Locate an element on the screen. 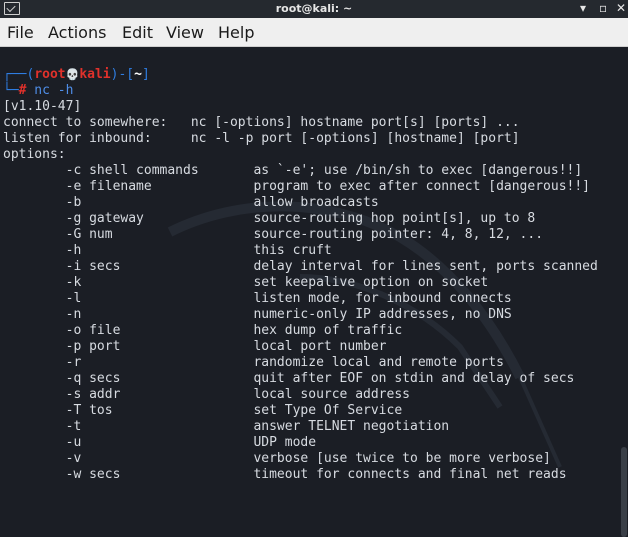  title-bar: root@kali: ~ ▾ ▫ ✕ is located at coordinates (314, 9).